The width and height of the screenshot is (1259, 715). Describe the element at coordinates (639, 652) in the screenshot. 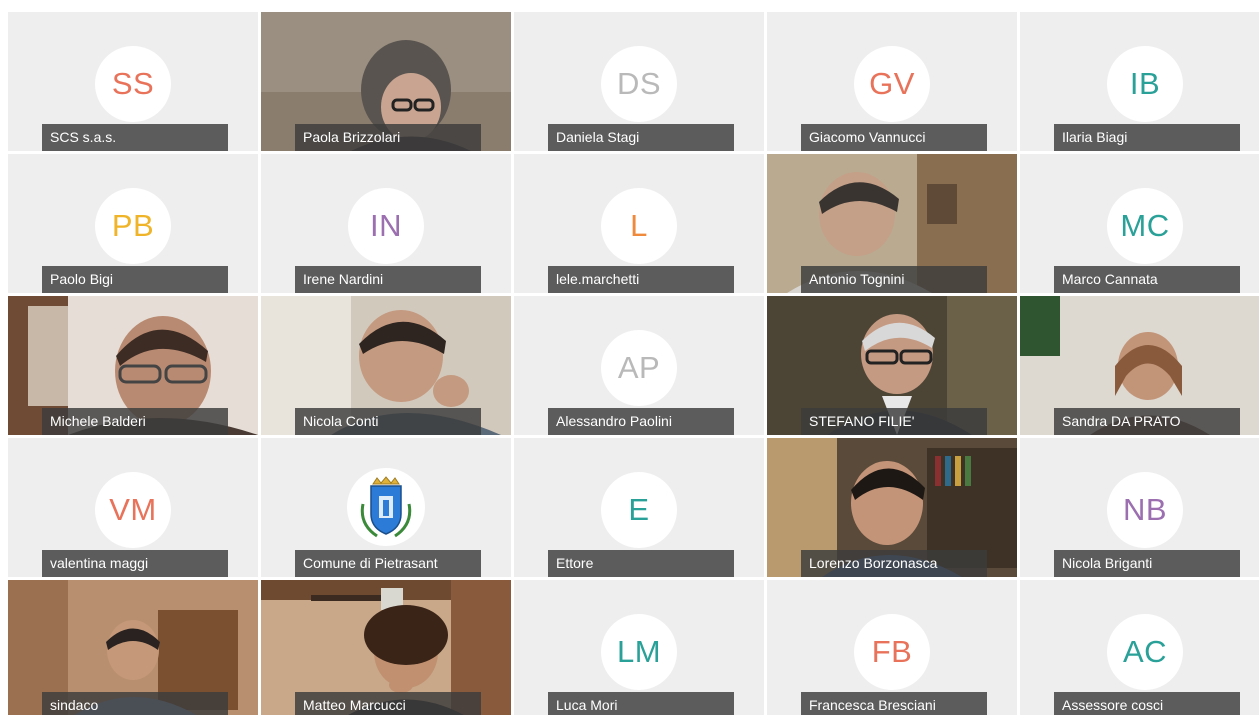

I see `avatar: LM` at that location.